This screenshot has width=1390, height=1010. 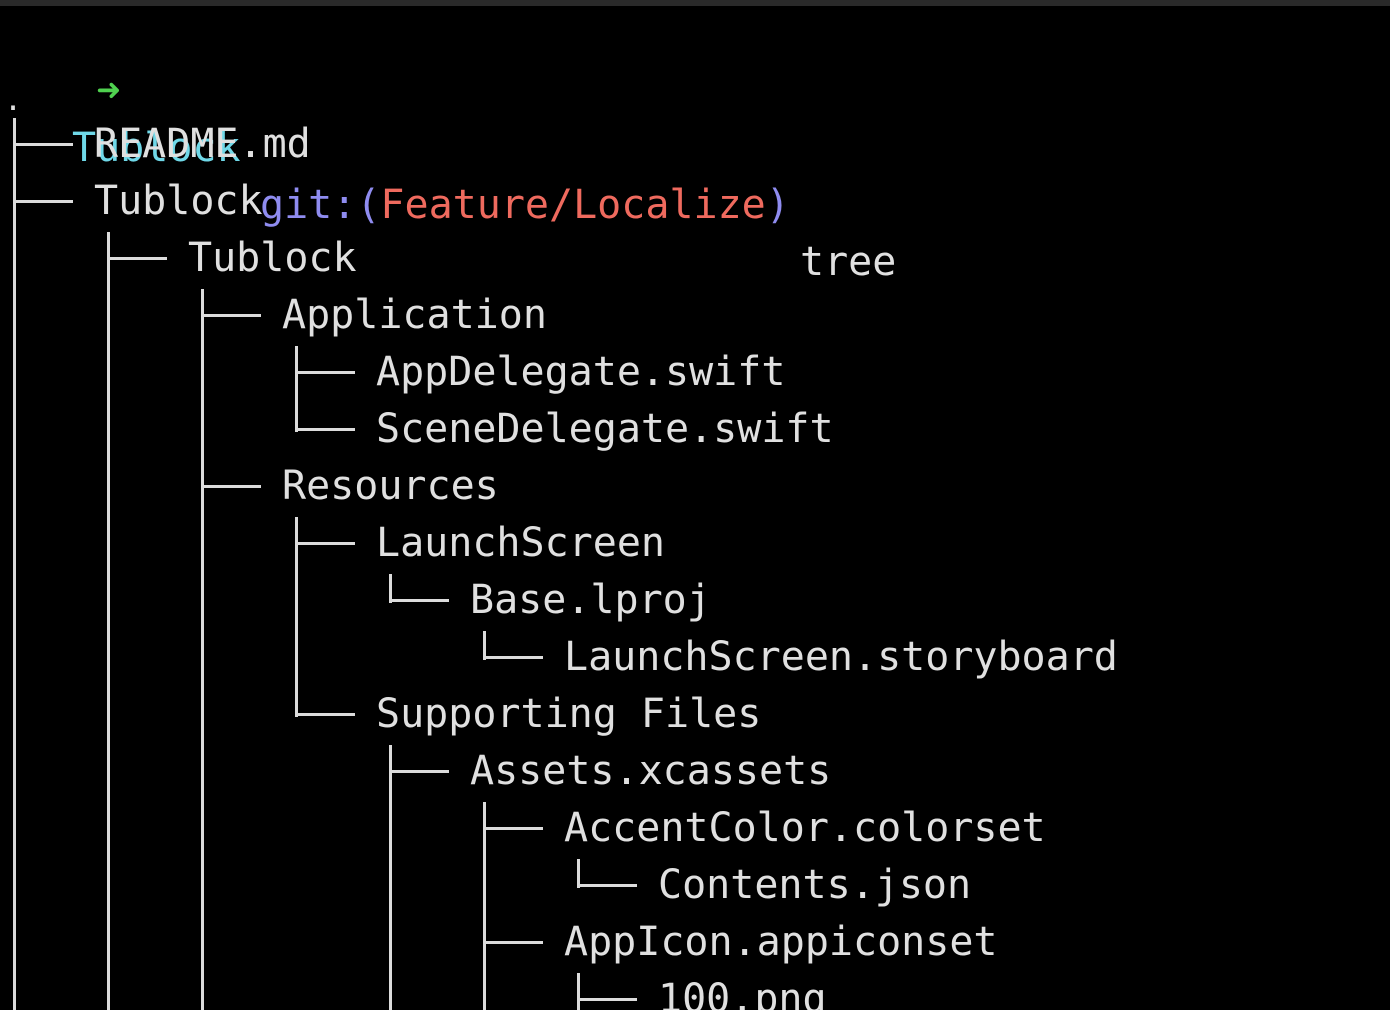 What do you see at coordinates (777, 205) in the screenshot?
I see `prompt-git-suffix: )` at bounding box center [777, 205].